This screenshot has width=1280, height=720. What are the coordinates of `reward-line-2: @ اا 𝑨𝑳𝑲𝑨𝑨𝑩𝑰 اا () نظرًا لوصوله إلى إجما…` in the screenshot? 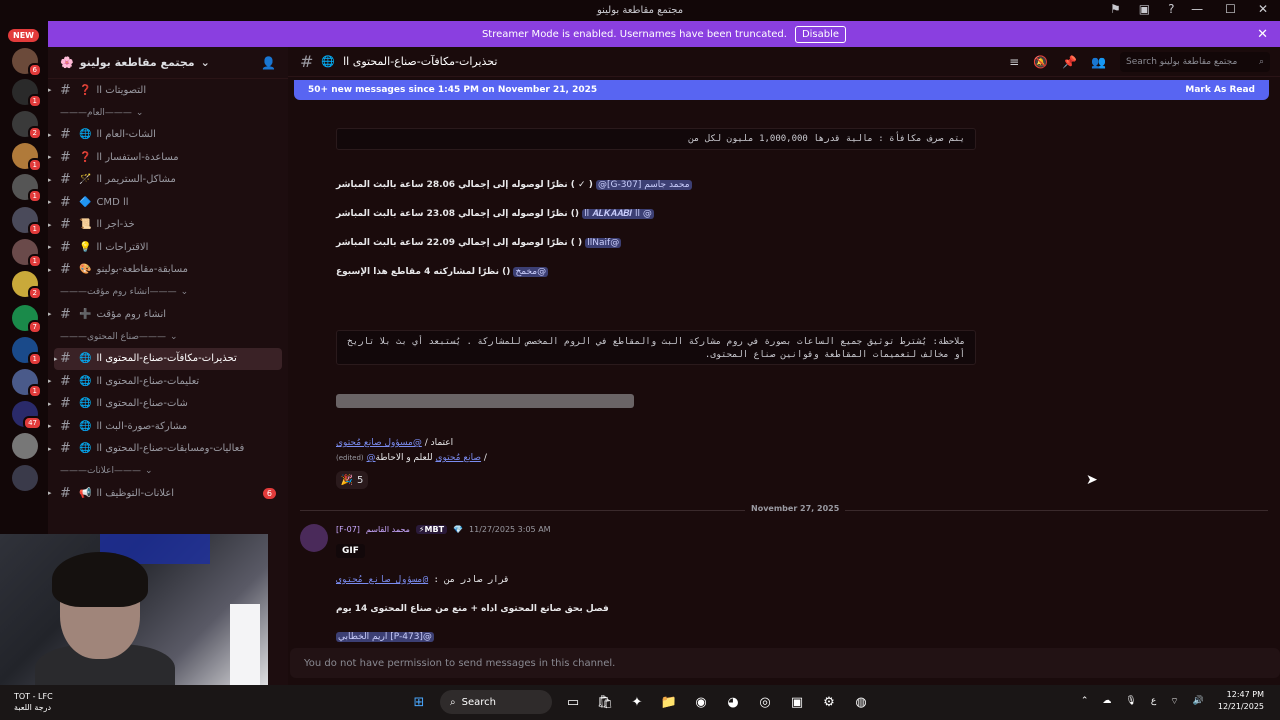 It's located at (495, 214).